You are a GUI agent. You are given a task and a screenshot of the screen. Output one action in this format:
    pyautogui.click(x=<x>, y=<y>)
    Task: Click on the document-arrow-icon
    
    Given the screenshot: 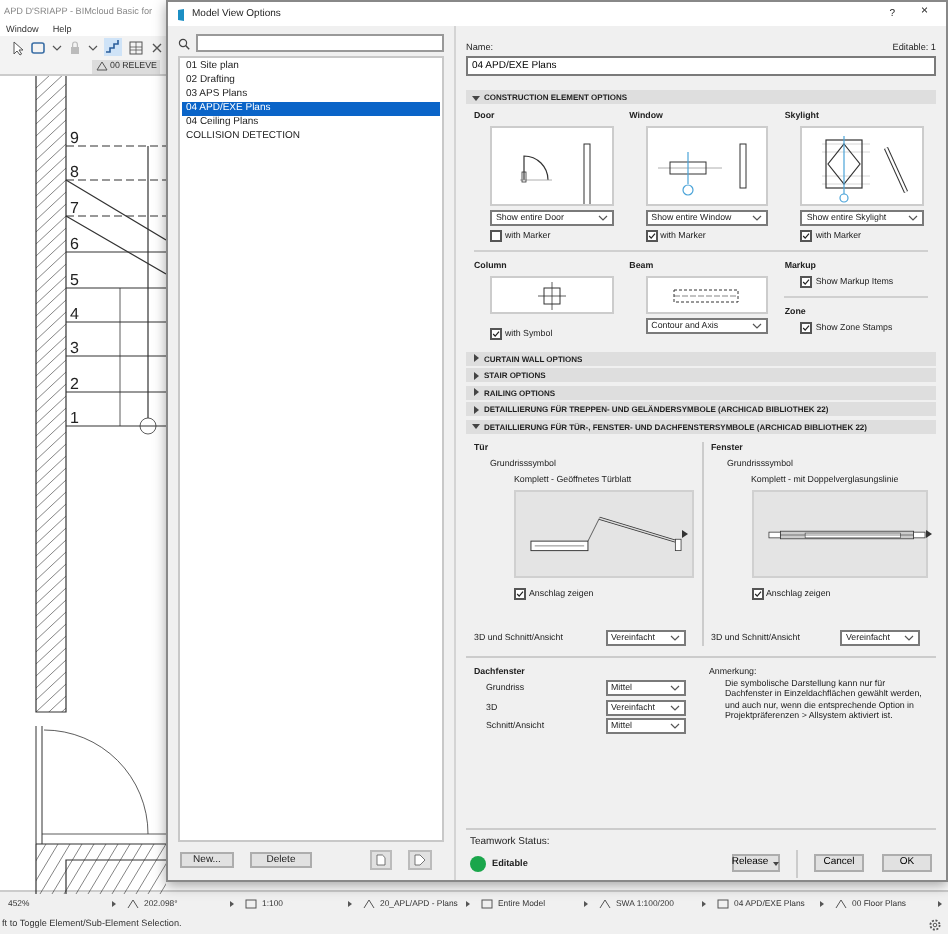 What is the action you would take?
    pyautogui.click(x=420, y=859)
    